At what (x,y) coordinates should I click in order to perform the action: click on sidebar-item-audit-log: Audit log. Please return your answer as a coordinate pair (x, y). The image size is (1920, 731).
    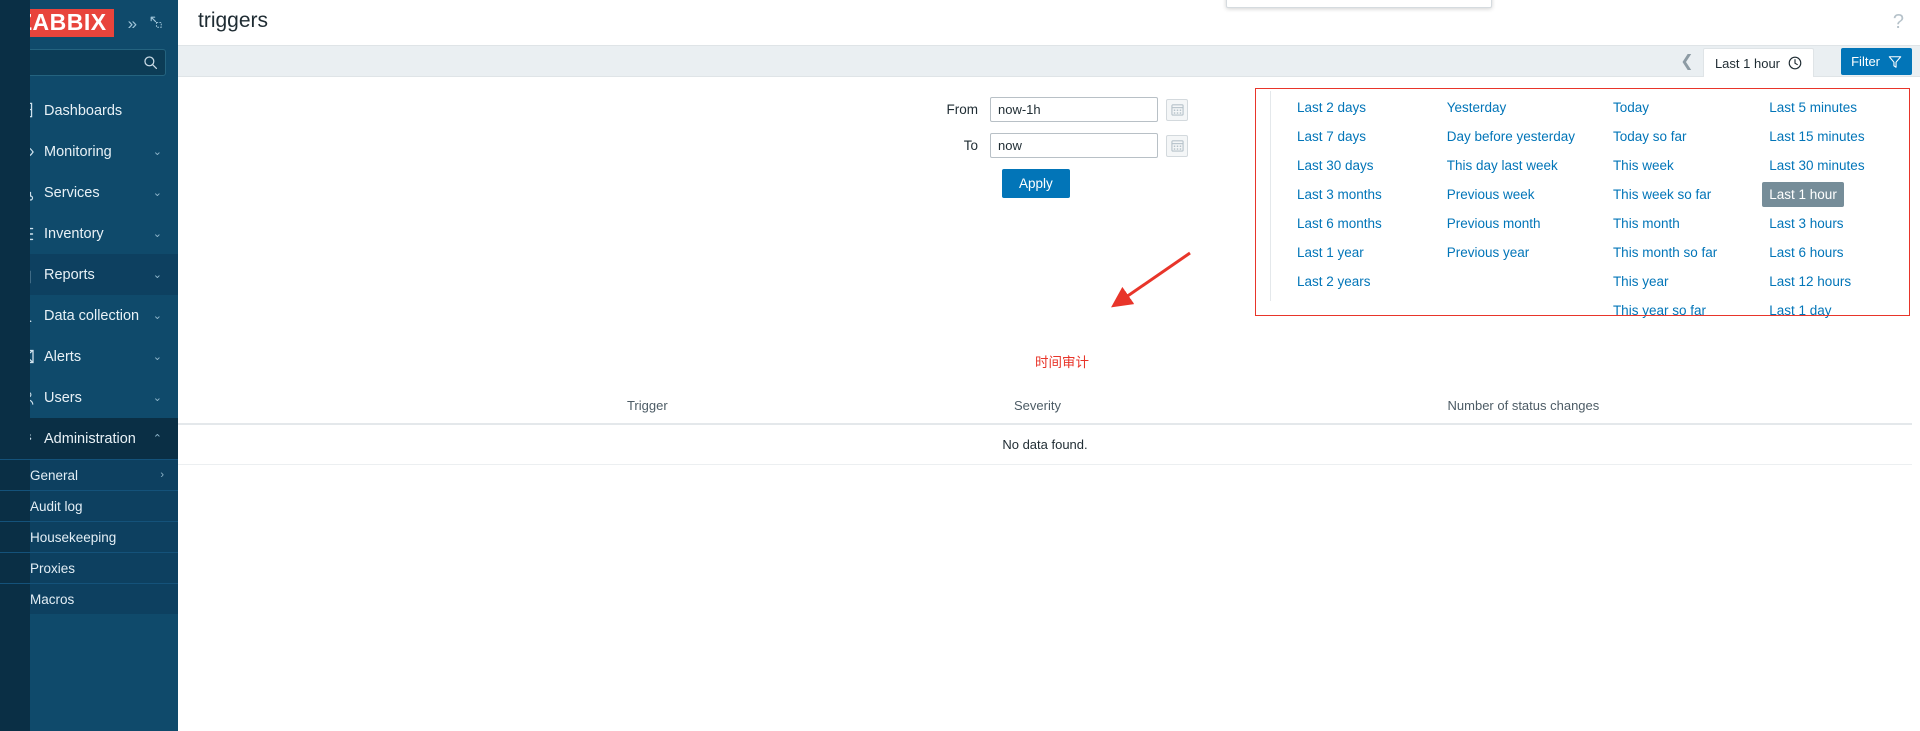
    Looking at the image, I should click on (89, 505).